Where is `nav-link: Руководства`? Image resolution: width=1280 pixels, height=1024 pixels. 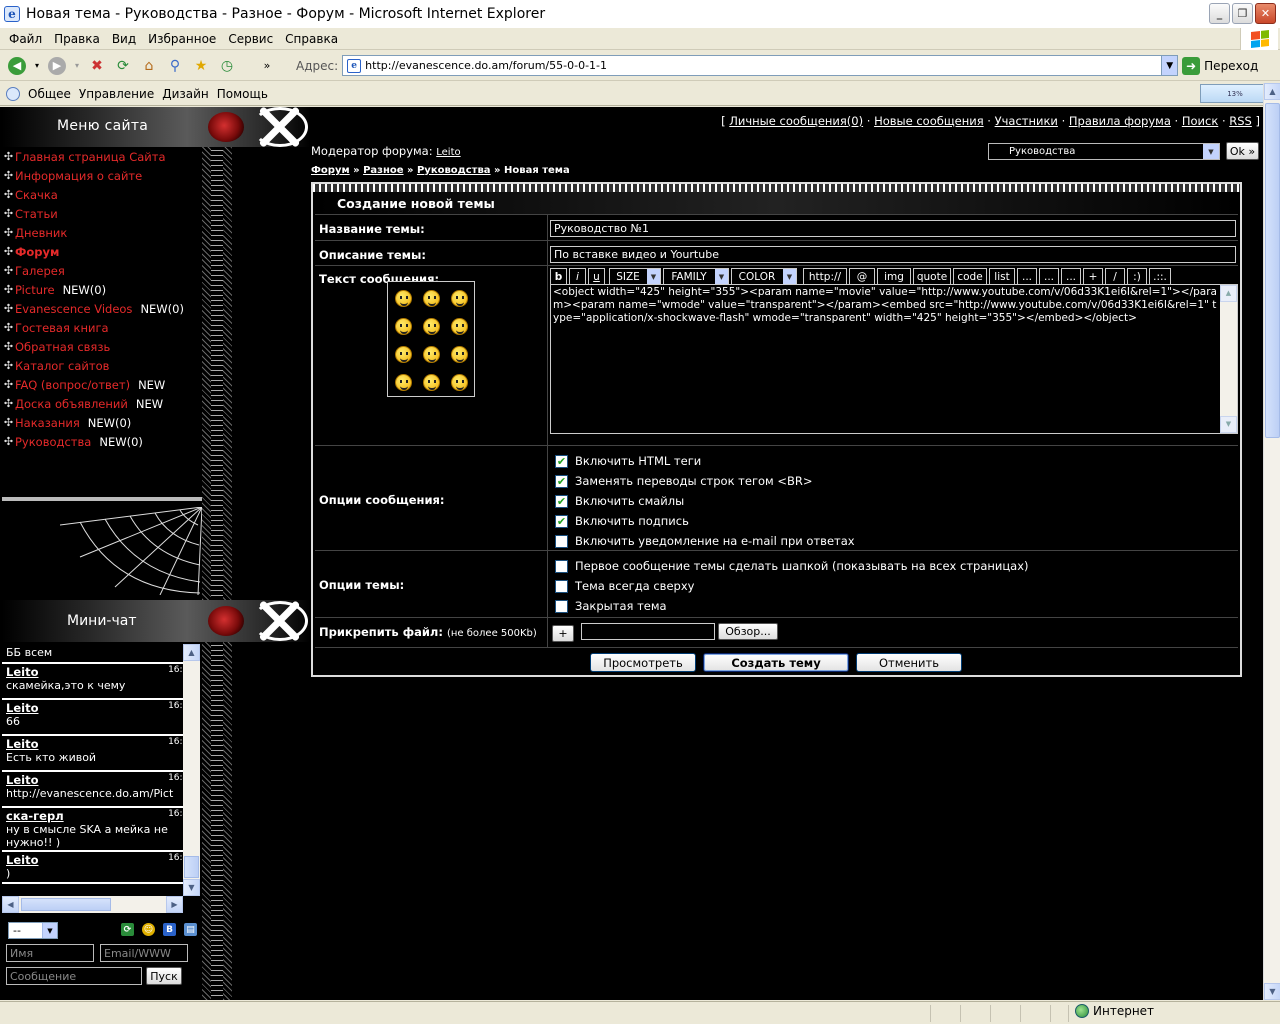 nav-link: Руководства is located at coordinates (53, 442).